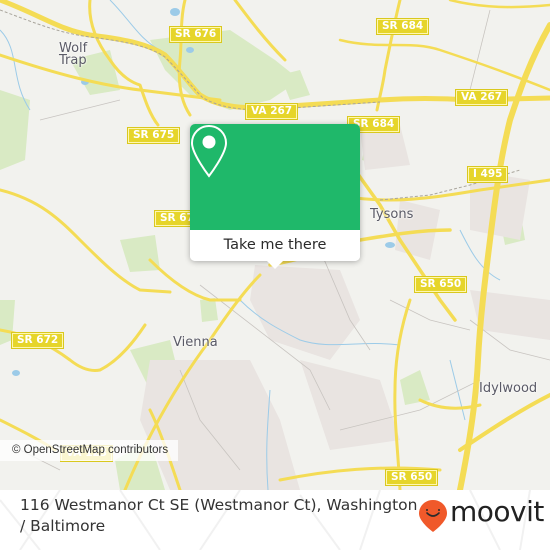  I want to click on road-shield-sr676: SR 676, so click(195, 34).